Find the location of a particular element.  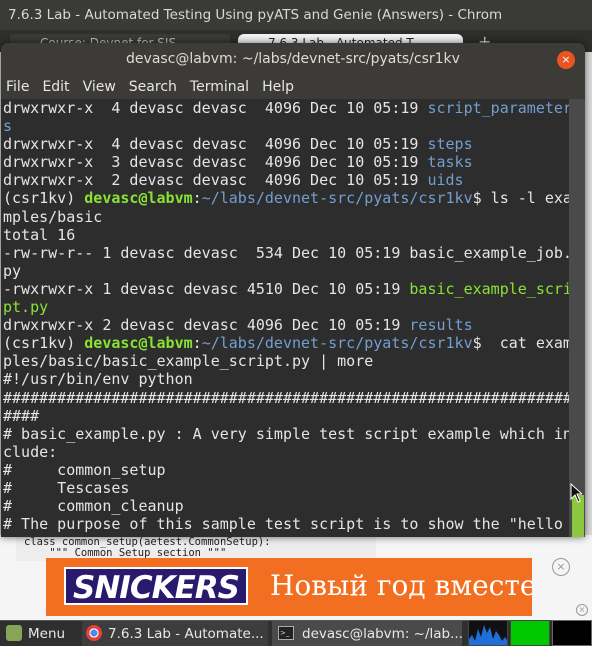

terminal-line: # common_cleanup is located at coordinates (286, 506).